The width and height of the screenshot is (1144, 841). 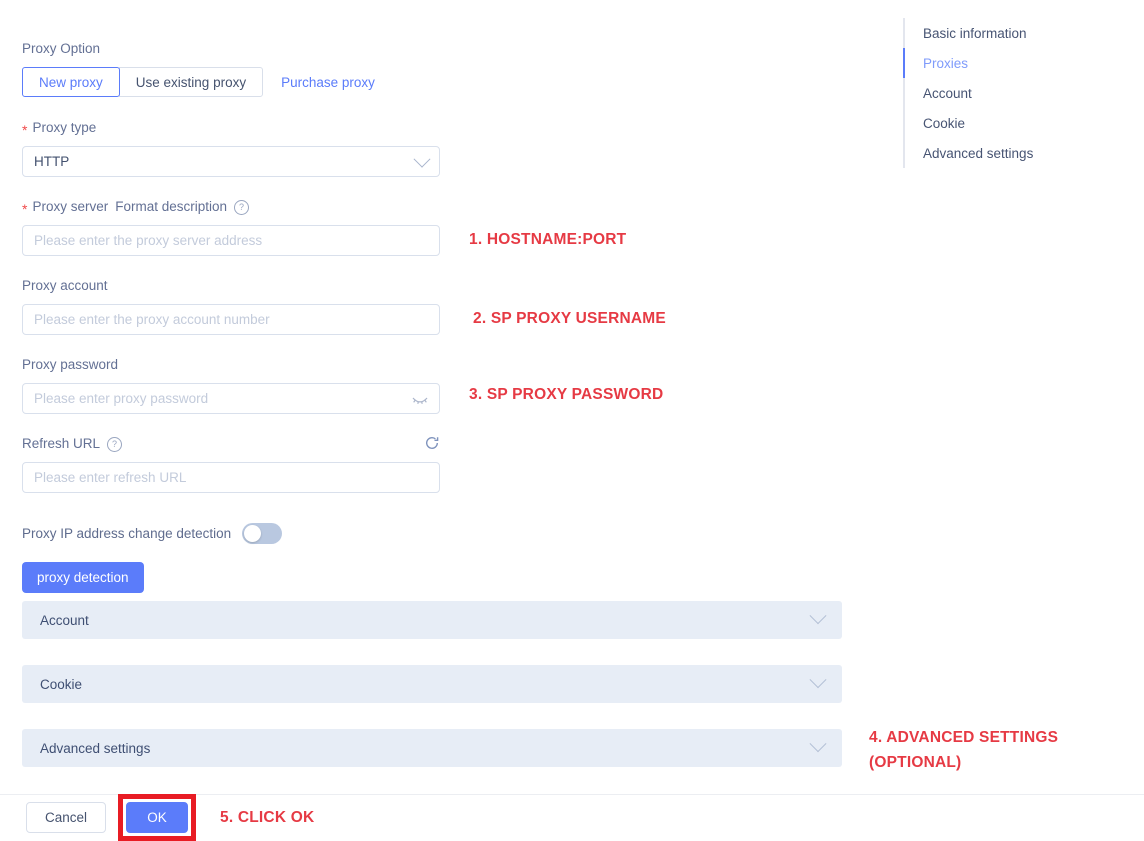 I want to click on anchor-item-advanced-settings: Advanced settings, so click(x=978, y=153).